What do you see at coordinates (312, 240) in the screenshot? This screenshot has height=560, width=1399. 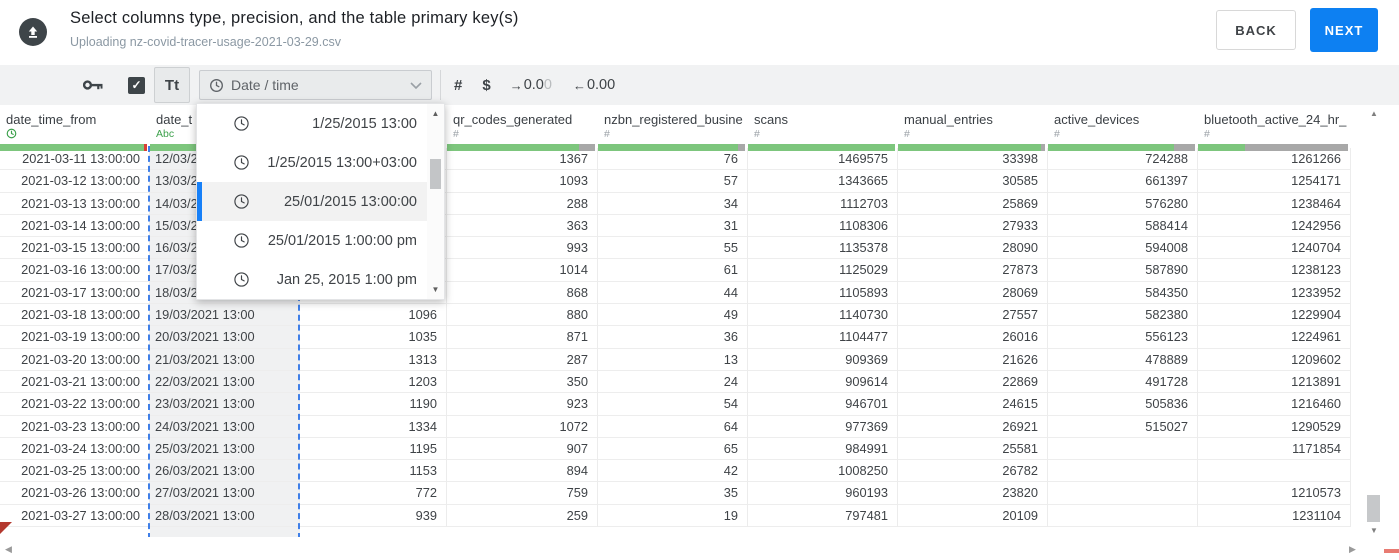 I see `dropdown-option: 25/01/2015 1:00:00 pm` at bounding box center [312, 240].